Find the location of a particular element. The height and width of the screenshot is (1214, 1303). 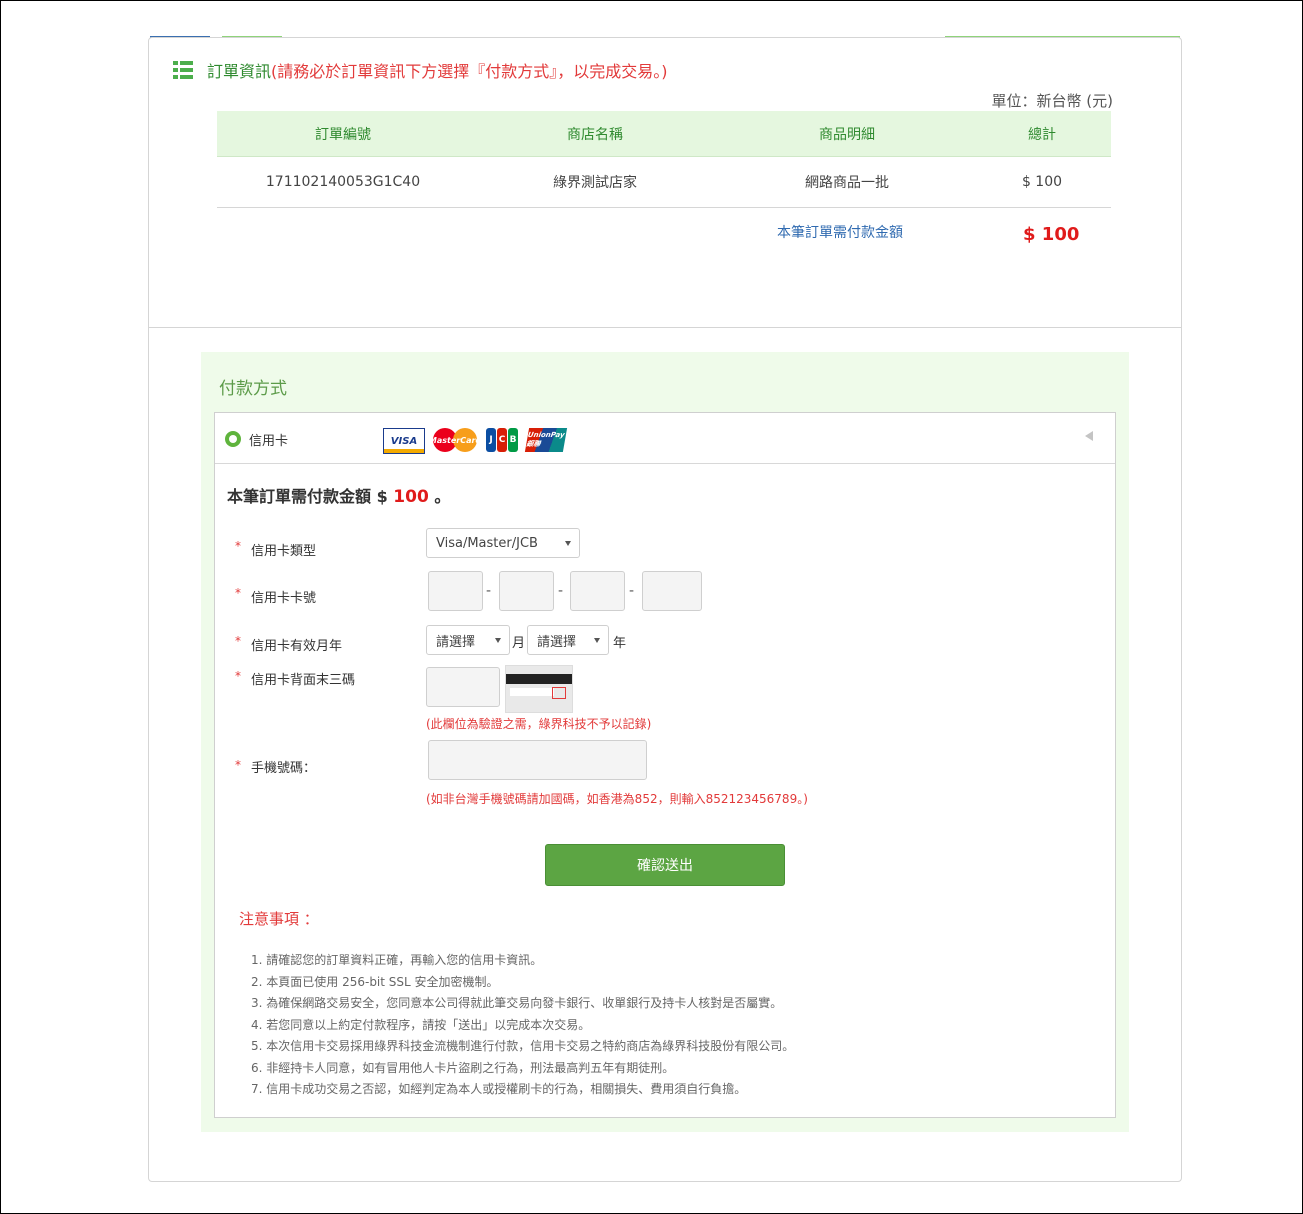

column-header: 商店名稱 is located at coordinates (595, 134).